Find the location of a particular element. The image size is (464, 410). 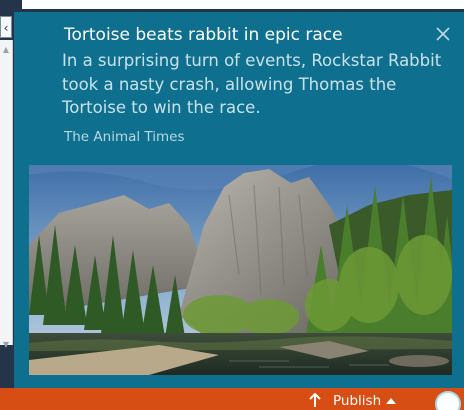

close-icon is located at coordinates (443, 34).